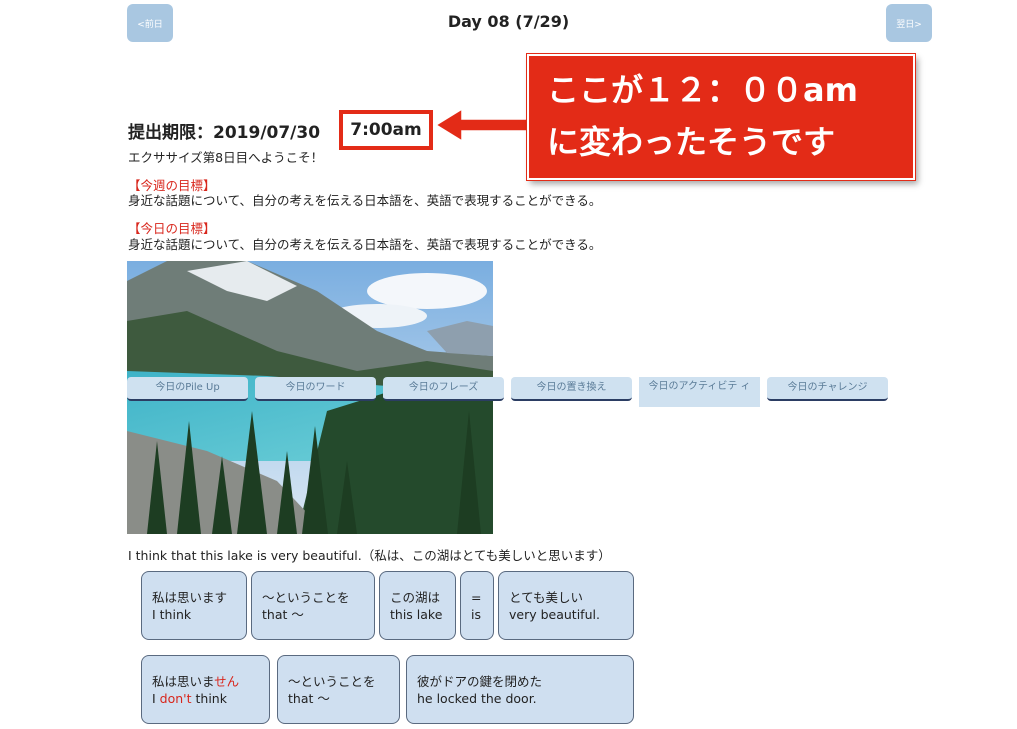 The width and height of the screenshot is (1017, 729). I want to click on arrow-left-icon, so click(483, 125).